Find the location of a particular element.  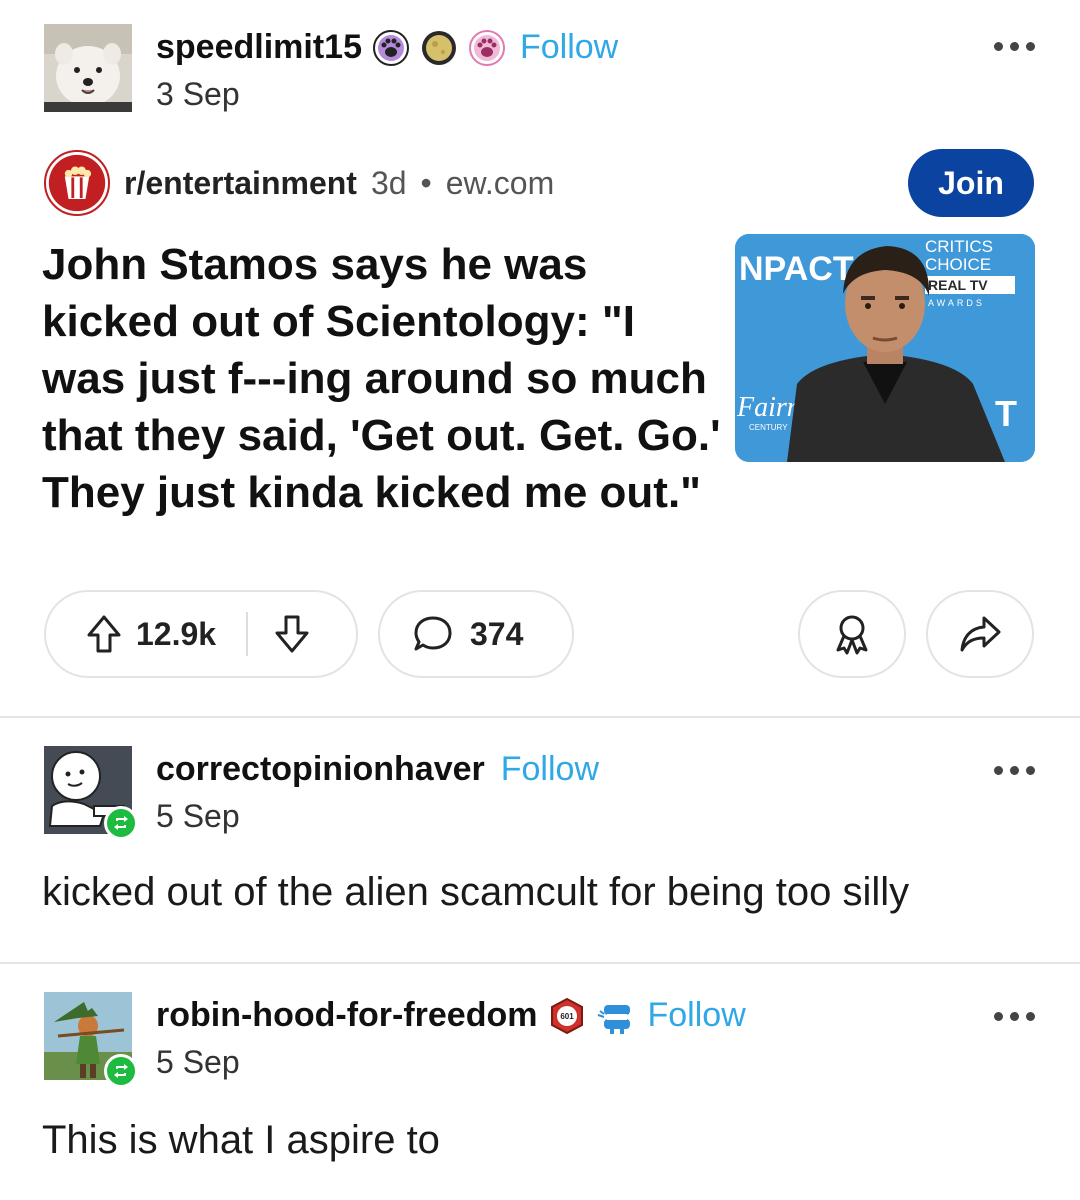

share-arrow-icon is located at coordinates (980, 634).